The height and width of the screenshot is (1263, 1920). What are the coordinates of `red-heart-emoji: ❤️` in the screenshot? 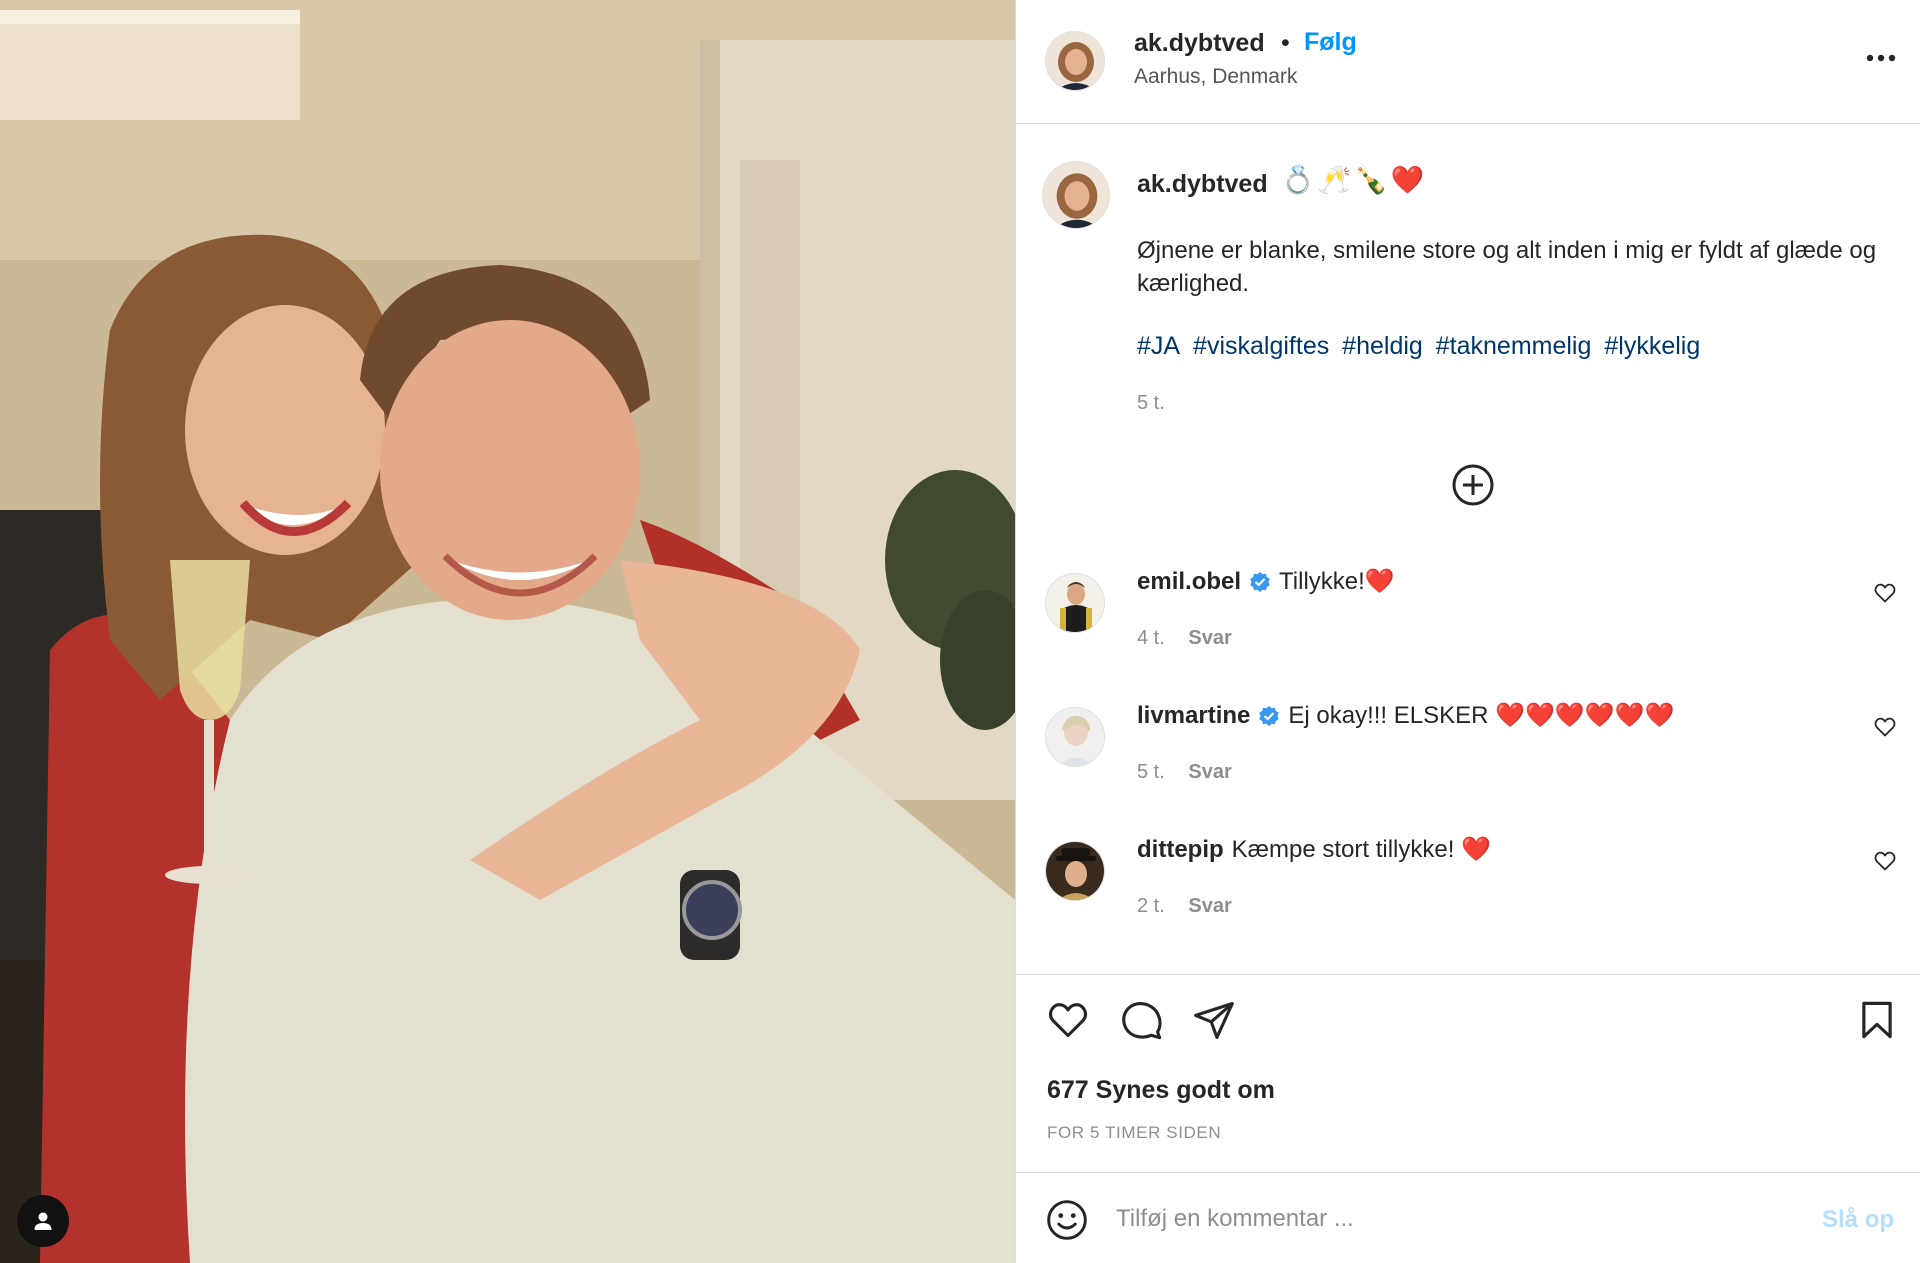 It's located at (1407, 180).